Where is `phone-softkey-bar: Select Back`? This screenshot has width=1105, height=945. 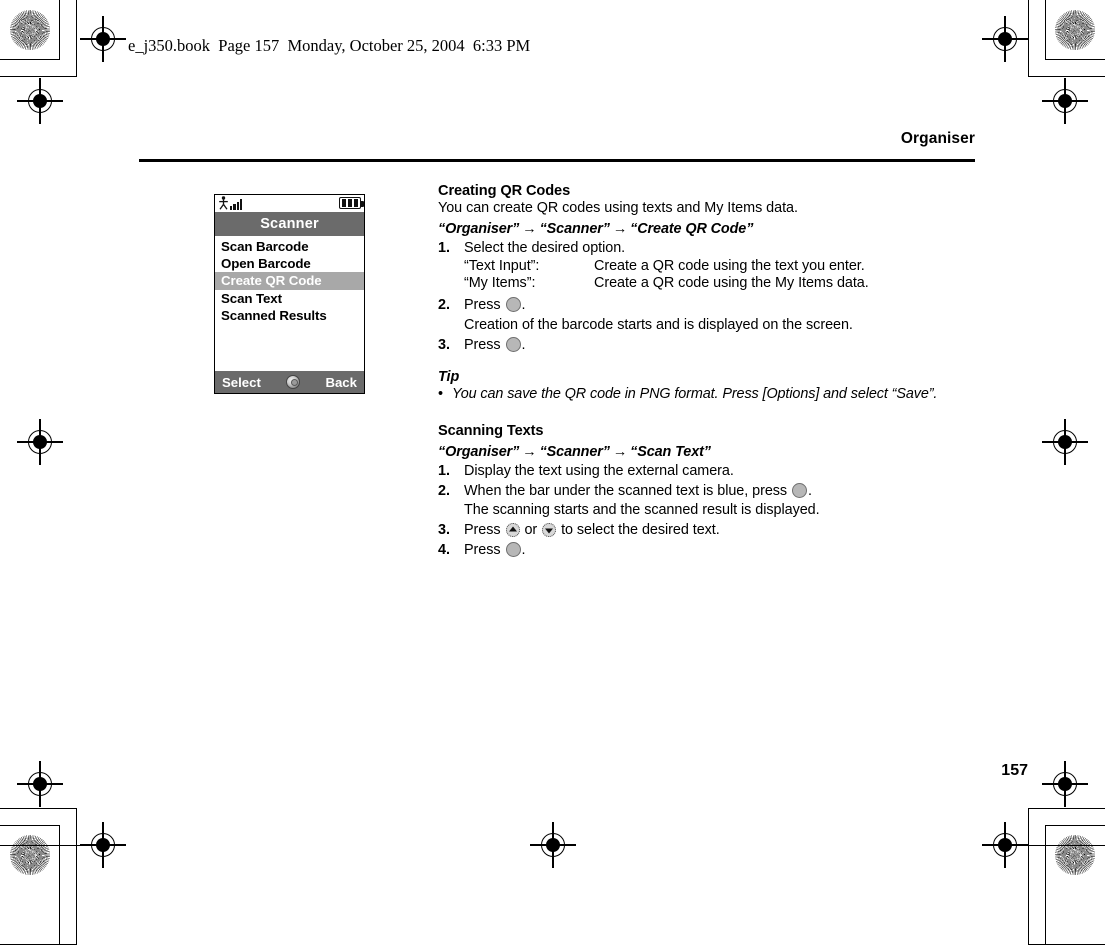
phone-softkey-bar: Select Back is located at coordinates (289, 382).